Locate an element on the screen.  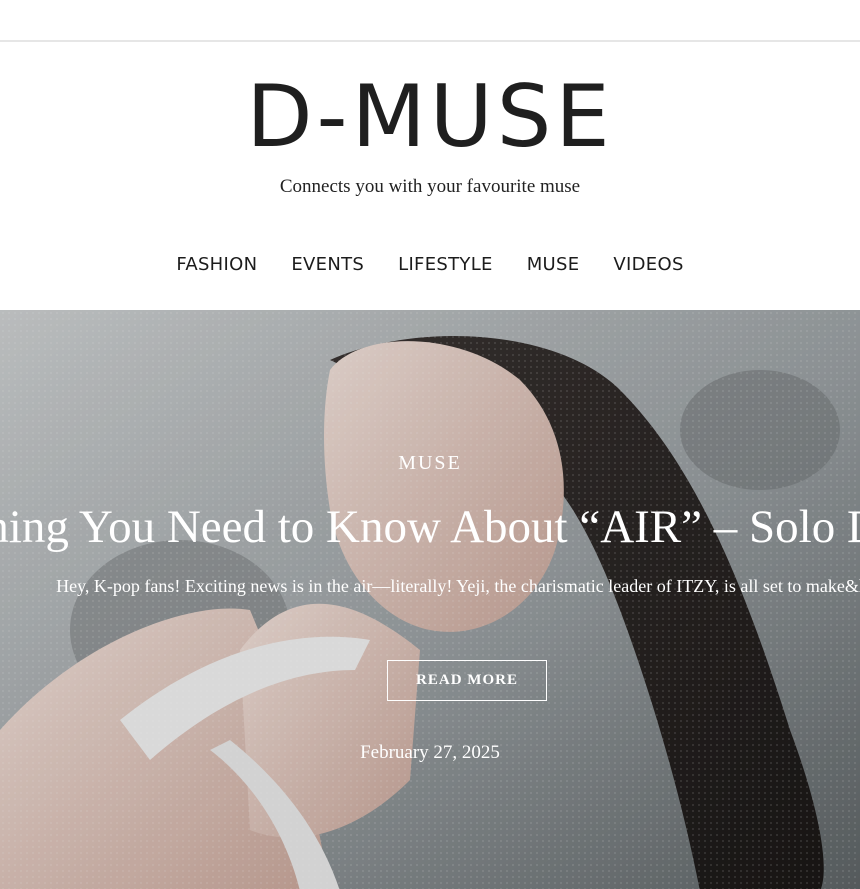
main-navigation: FASHION EVENTS LIFESTYLE MUSE VIDEOS is located at coordinates (430, 264).